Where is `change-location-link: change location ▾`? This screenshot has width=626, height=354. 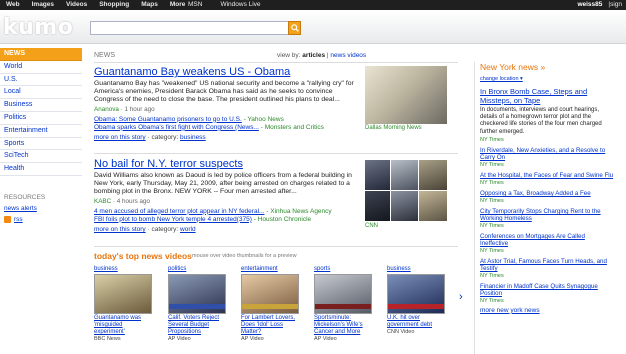
change-location-link: change location ▾ is located at coordinates (547, 79).